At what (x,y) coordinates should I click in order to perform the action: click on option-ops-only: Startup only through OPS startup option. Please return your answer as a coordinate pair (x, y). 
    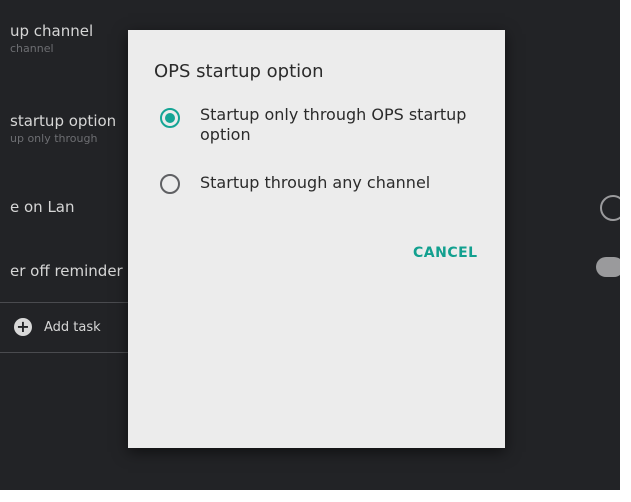
    Looking at the image, I should click on (315, 125).